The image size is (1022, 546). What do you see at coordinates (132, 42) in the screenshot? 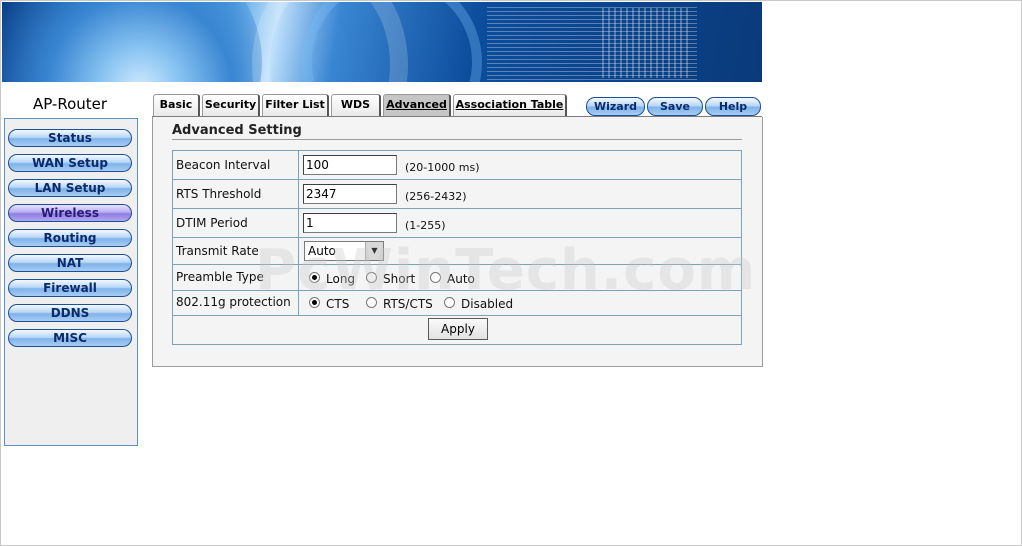
I see `globe-graphic` at bounding box center [132, 42].